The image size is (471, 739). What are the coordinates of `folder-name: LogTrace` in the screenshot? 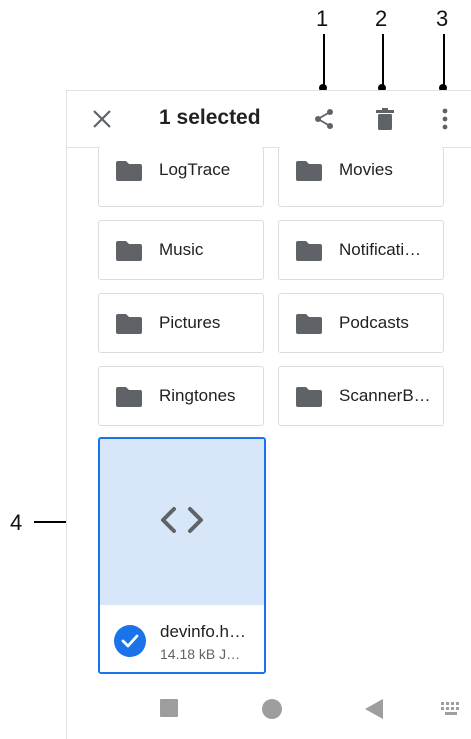 It's located at (195, 169).